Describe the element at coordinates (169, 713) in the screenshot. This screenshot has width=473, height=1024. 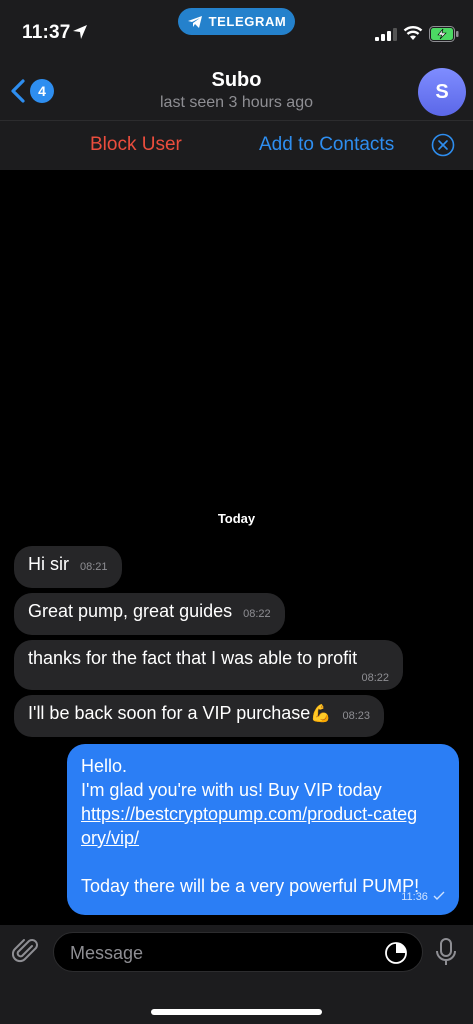
I see `message-text: I'll be back soon for a VIP purchase` at that location.